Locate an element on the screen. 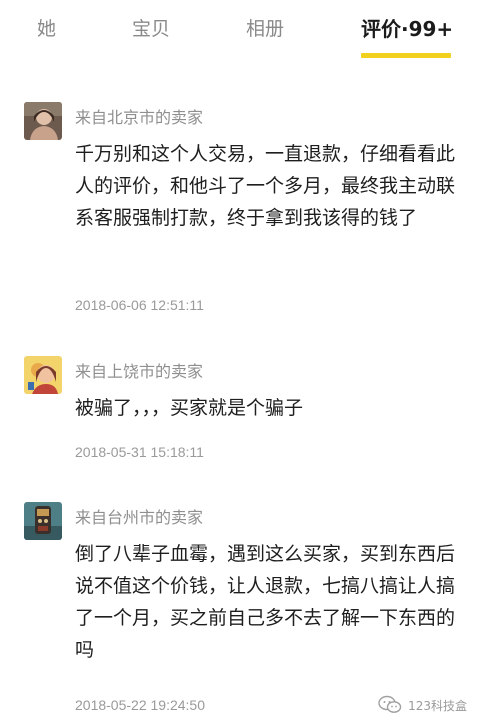 This screenshot has width=479, height=720. watermark-text: 123科技盒 is located at coordinates (437, 705).